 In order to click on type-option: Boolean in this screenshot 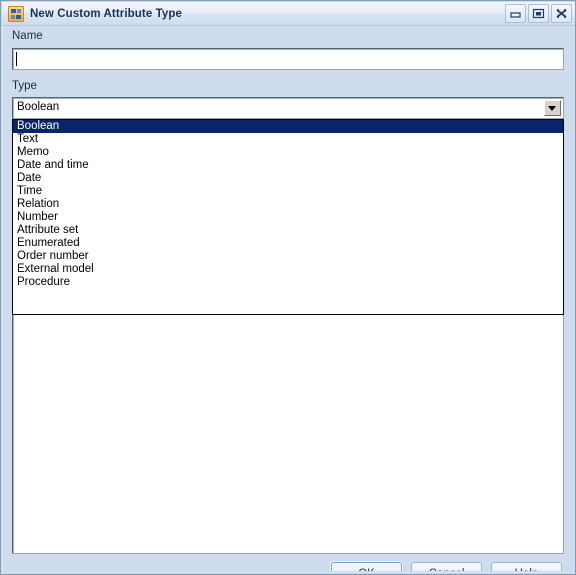, I will do `click(288, 126)`.